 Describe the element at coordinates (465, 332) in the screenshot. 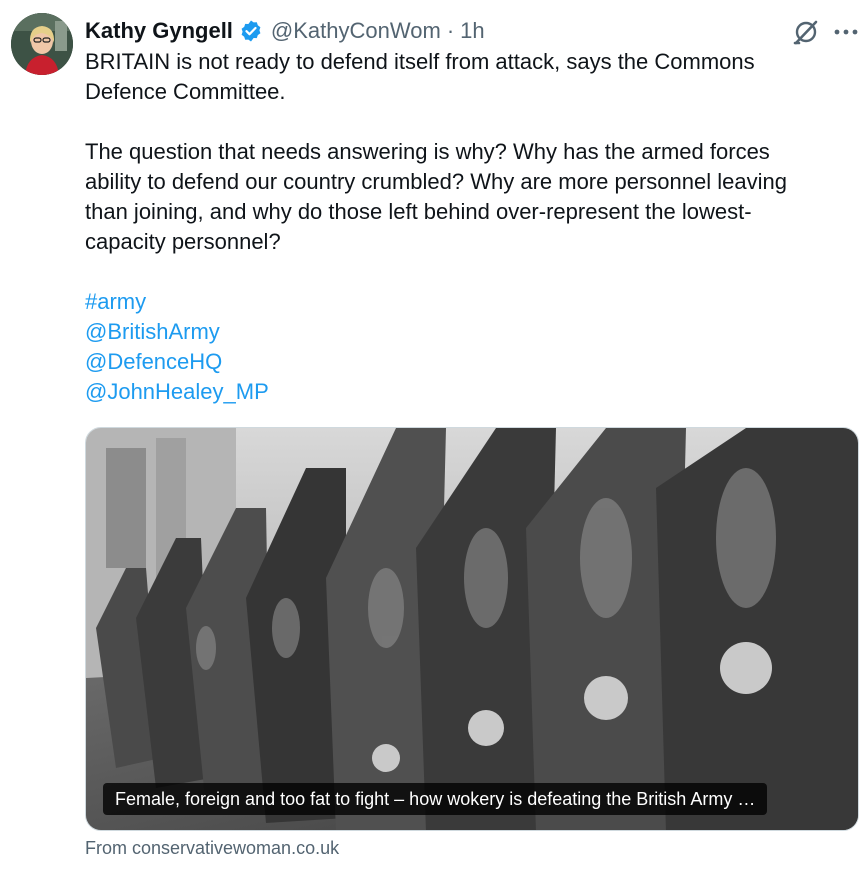

I see `mention-link-britisharmy: @BritishArmy` at that location.